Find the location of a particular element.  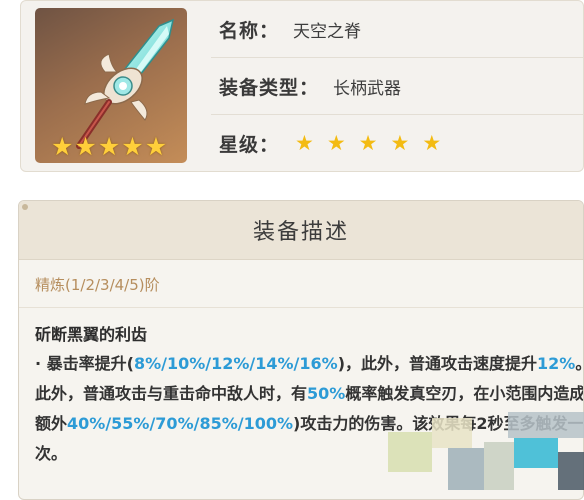

thumbnail-rarity-stars: ★ ★ ★ ★ ★ is located at coordinates (109, 146).